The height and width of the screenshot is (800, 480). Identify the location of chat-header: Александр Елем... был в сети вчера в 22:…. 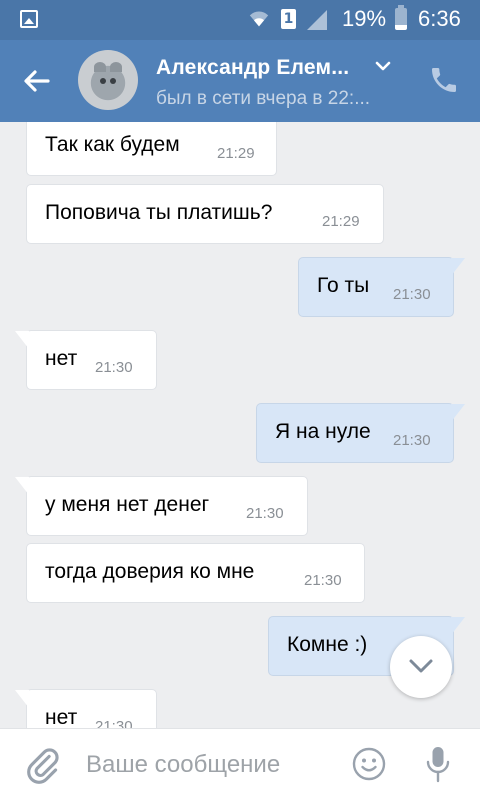
(240, 81).